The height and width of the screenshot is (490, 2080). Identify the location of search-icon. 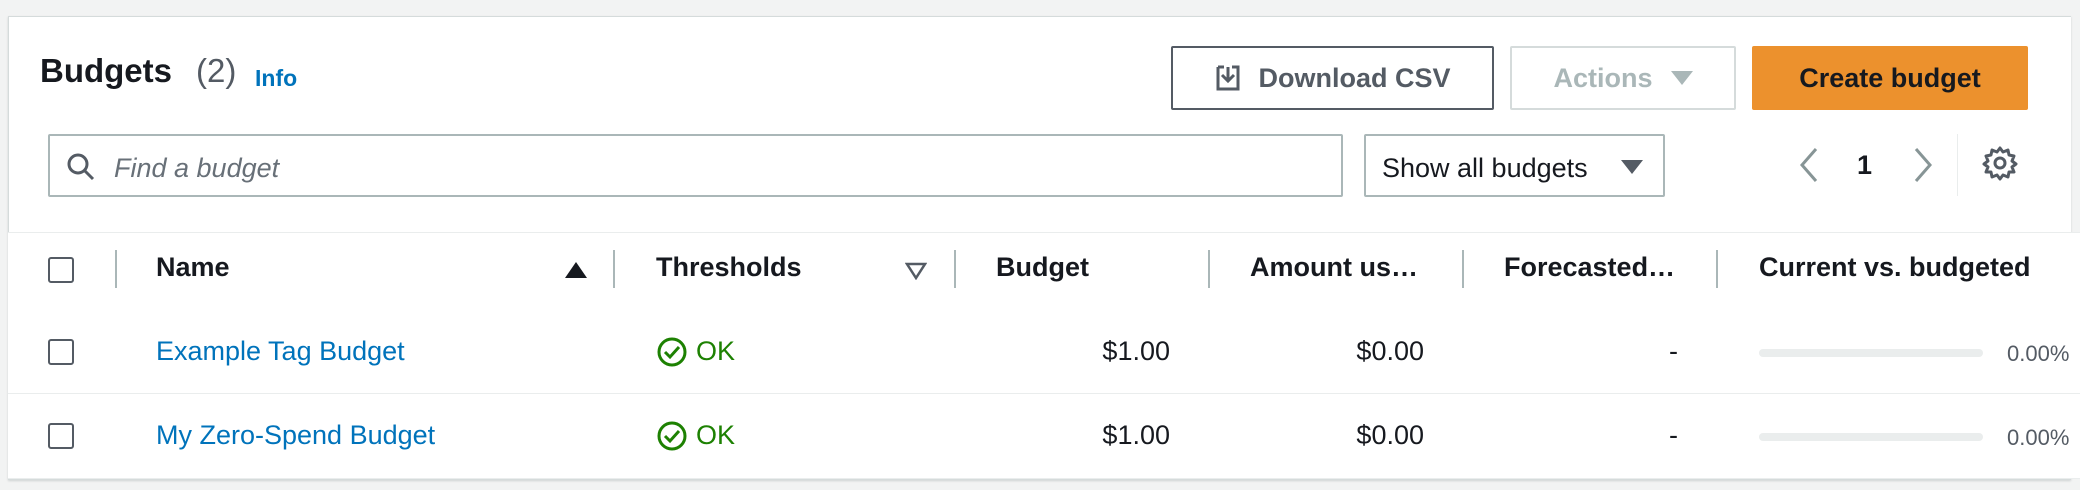
(81, 167).